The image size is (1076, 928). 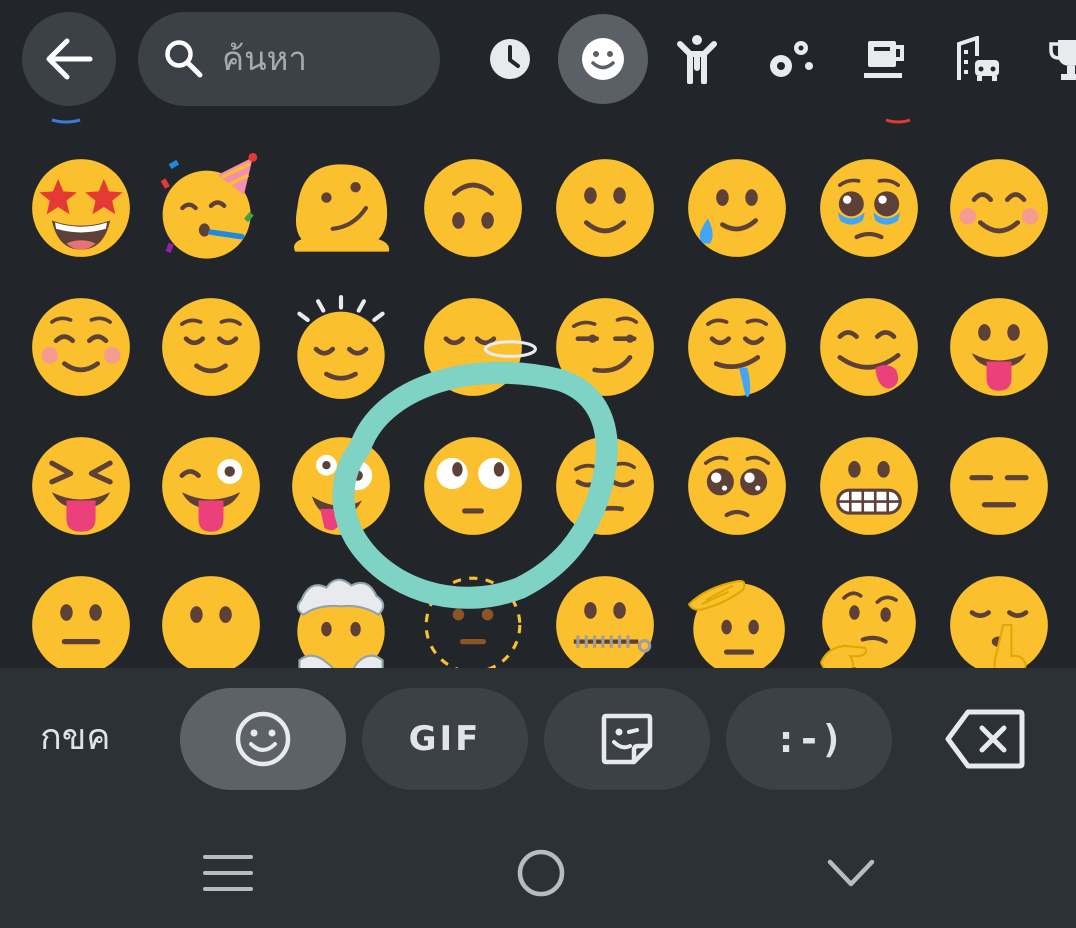 I want to click on flower-icon, so click(x=791, y=59).